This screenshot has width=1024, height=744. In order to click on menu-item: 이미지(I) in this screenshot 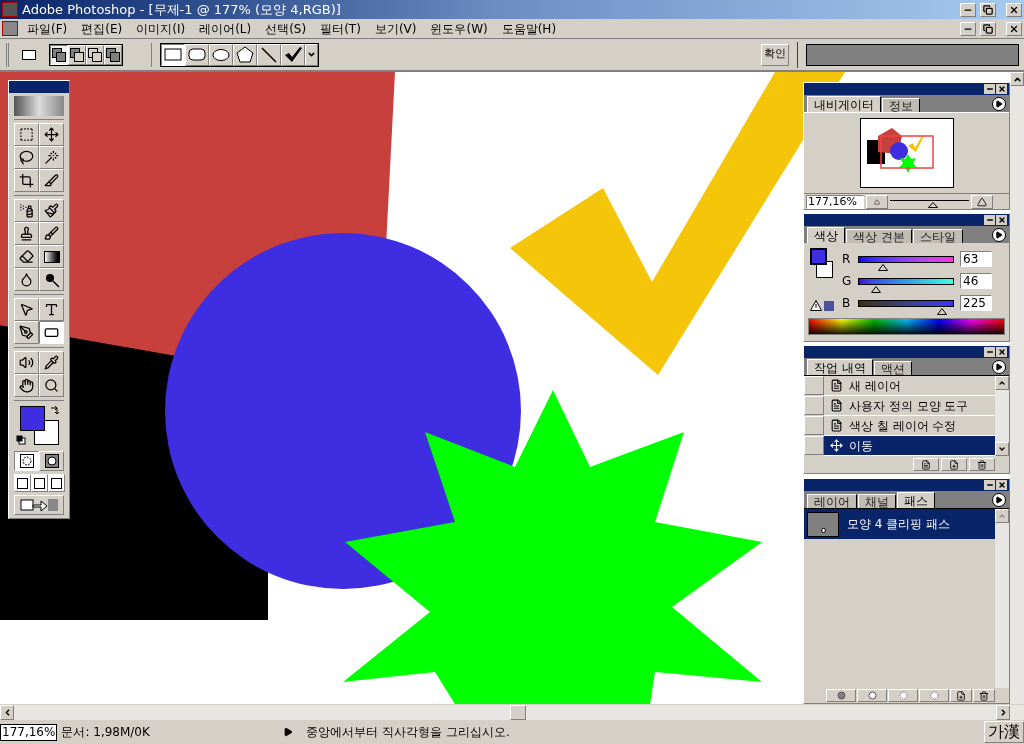, I will do `click(161, 28)`.